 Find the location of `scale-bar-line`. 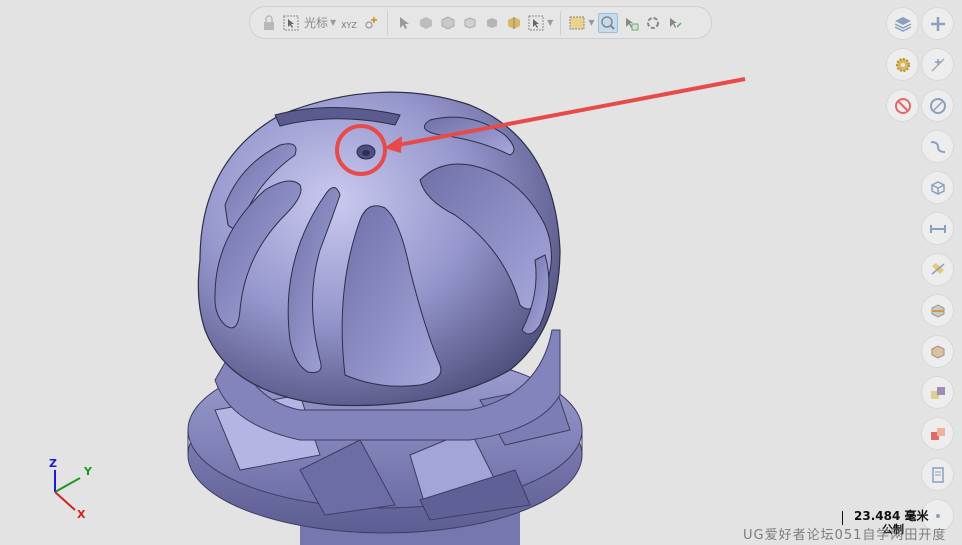

scale-bar-line is located at coordinates (842, 518).